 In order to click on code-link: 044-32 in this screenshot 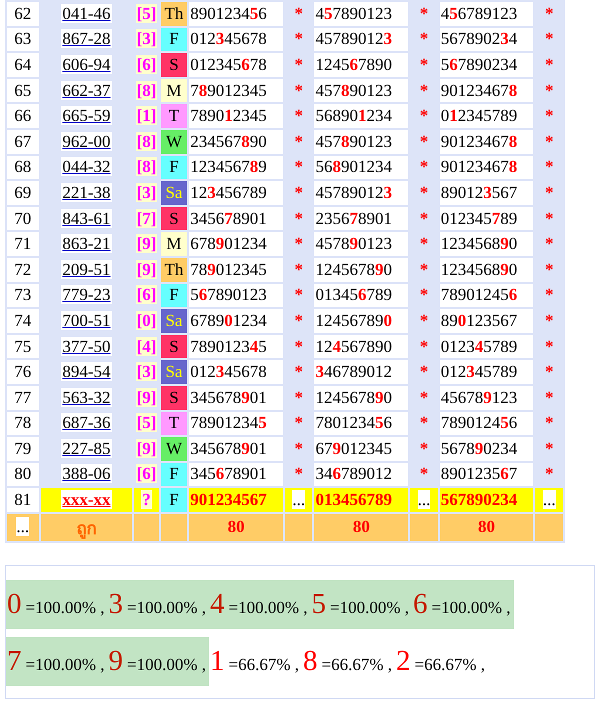, I will do `click(86, 166)`.